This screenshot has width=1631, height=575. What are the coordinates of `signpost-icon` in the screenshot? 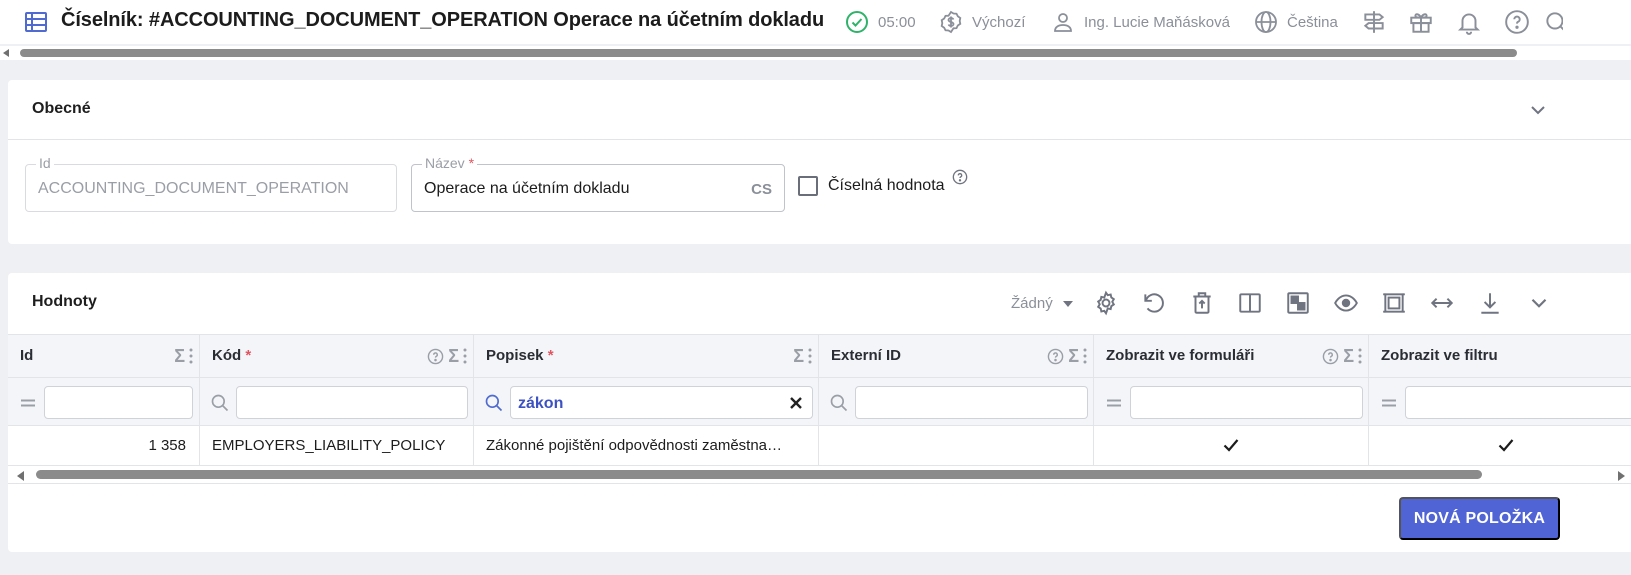 It's located at (1374, 22).